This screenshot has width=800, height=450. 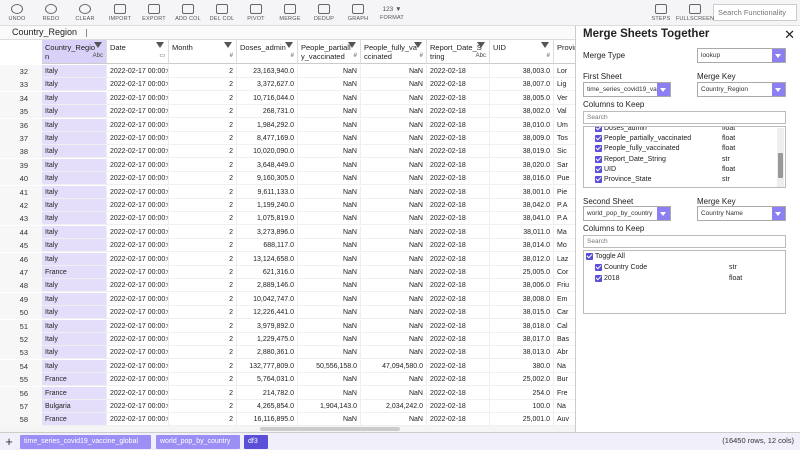 I want to click on table-cell: 38,042.0, so click(x=522, y=205).